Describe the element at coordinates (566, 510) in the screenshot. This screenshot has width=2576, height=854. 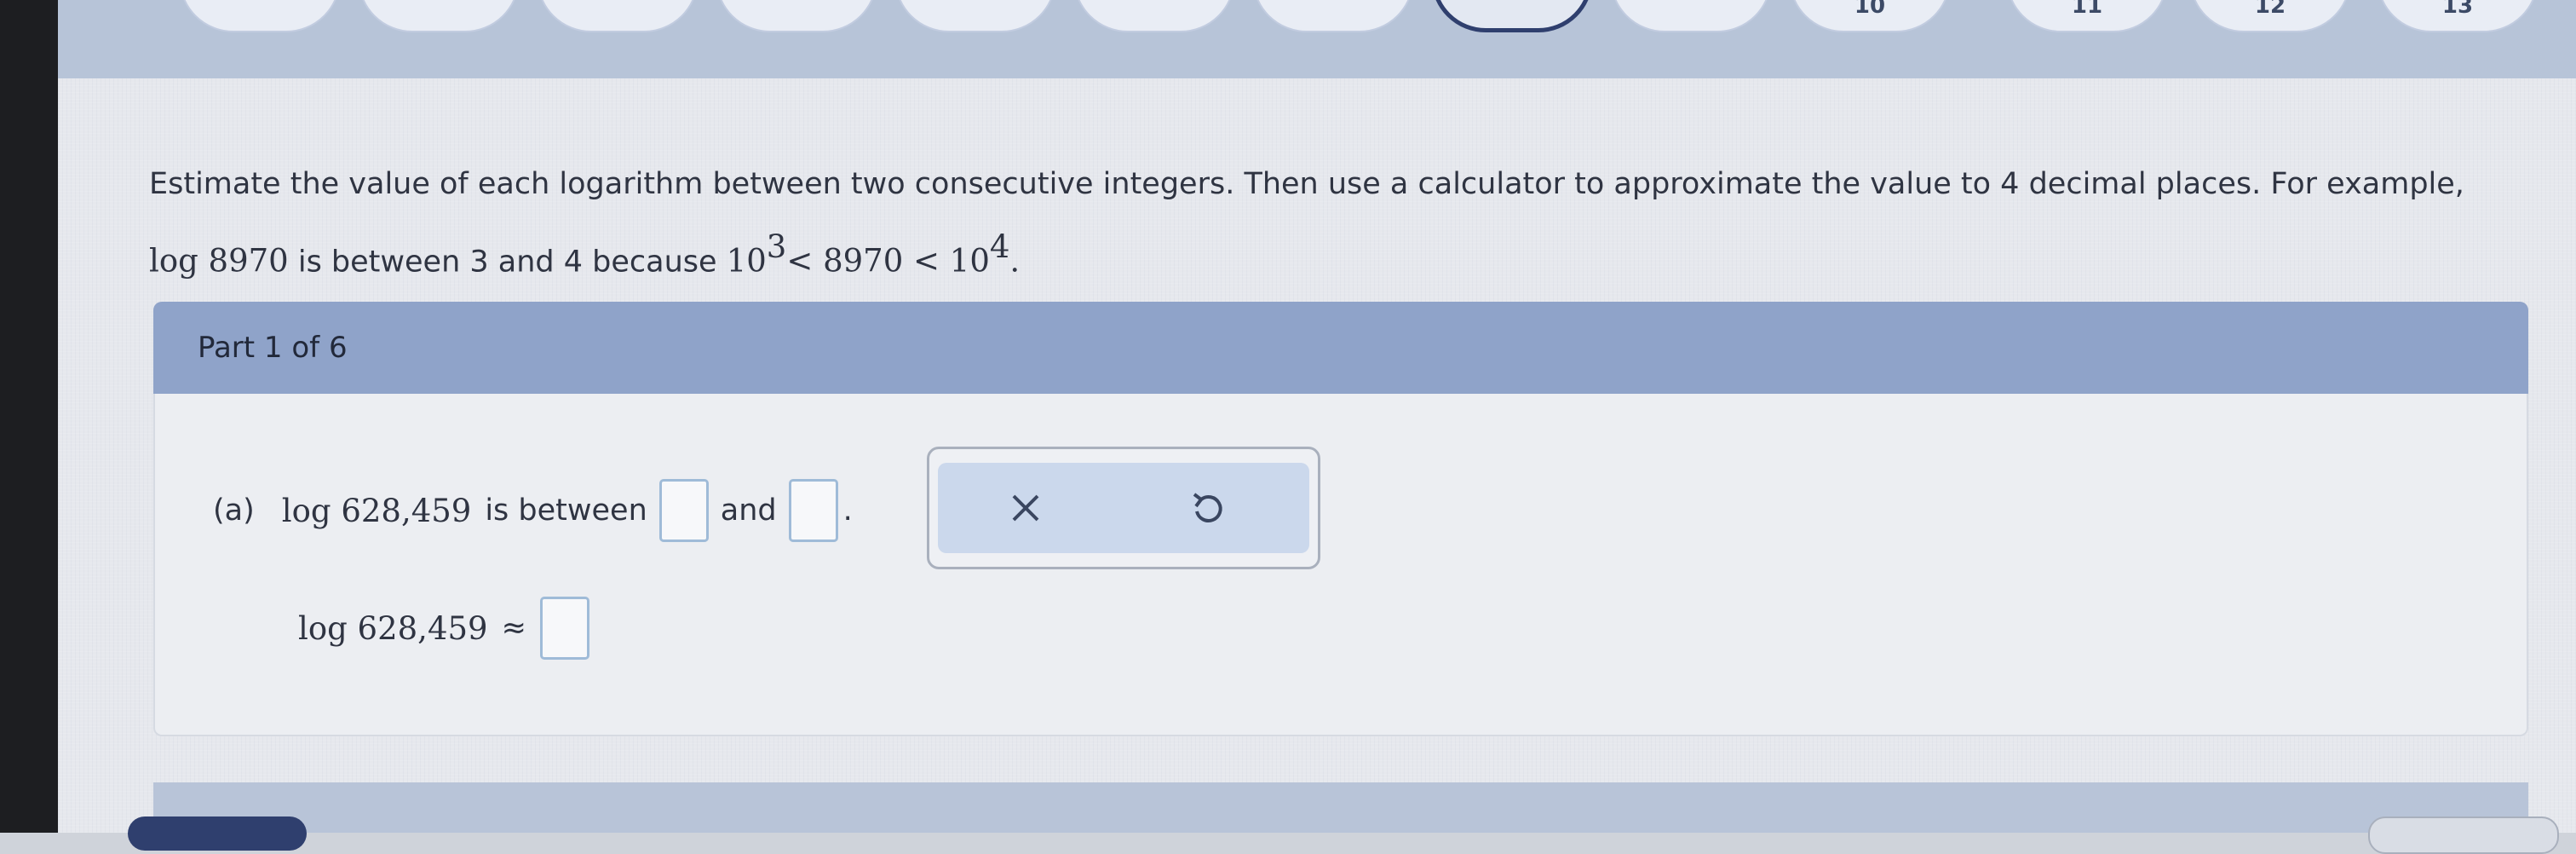
I see `between-text: is between` at that location.